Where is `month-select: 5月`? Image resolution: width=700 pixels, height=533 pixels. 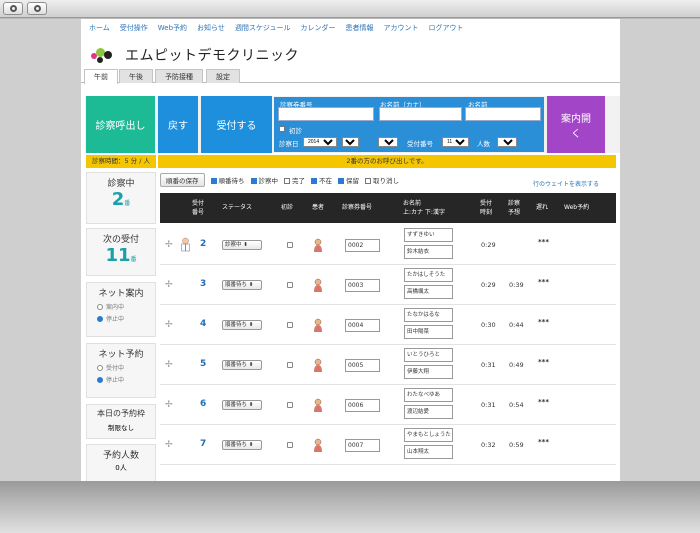
month-select: 5月 is located at coordinates (350, 142).